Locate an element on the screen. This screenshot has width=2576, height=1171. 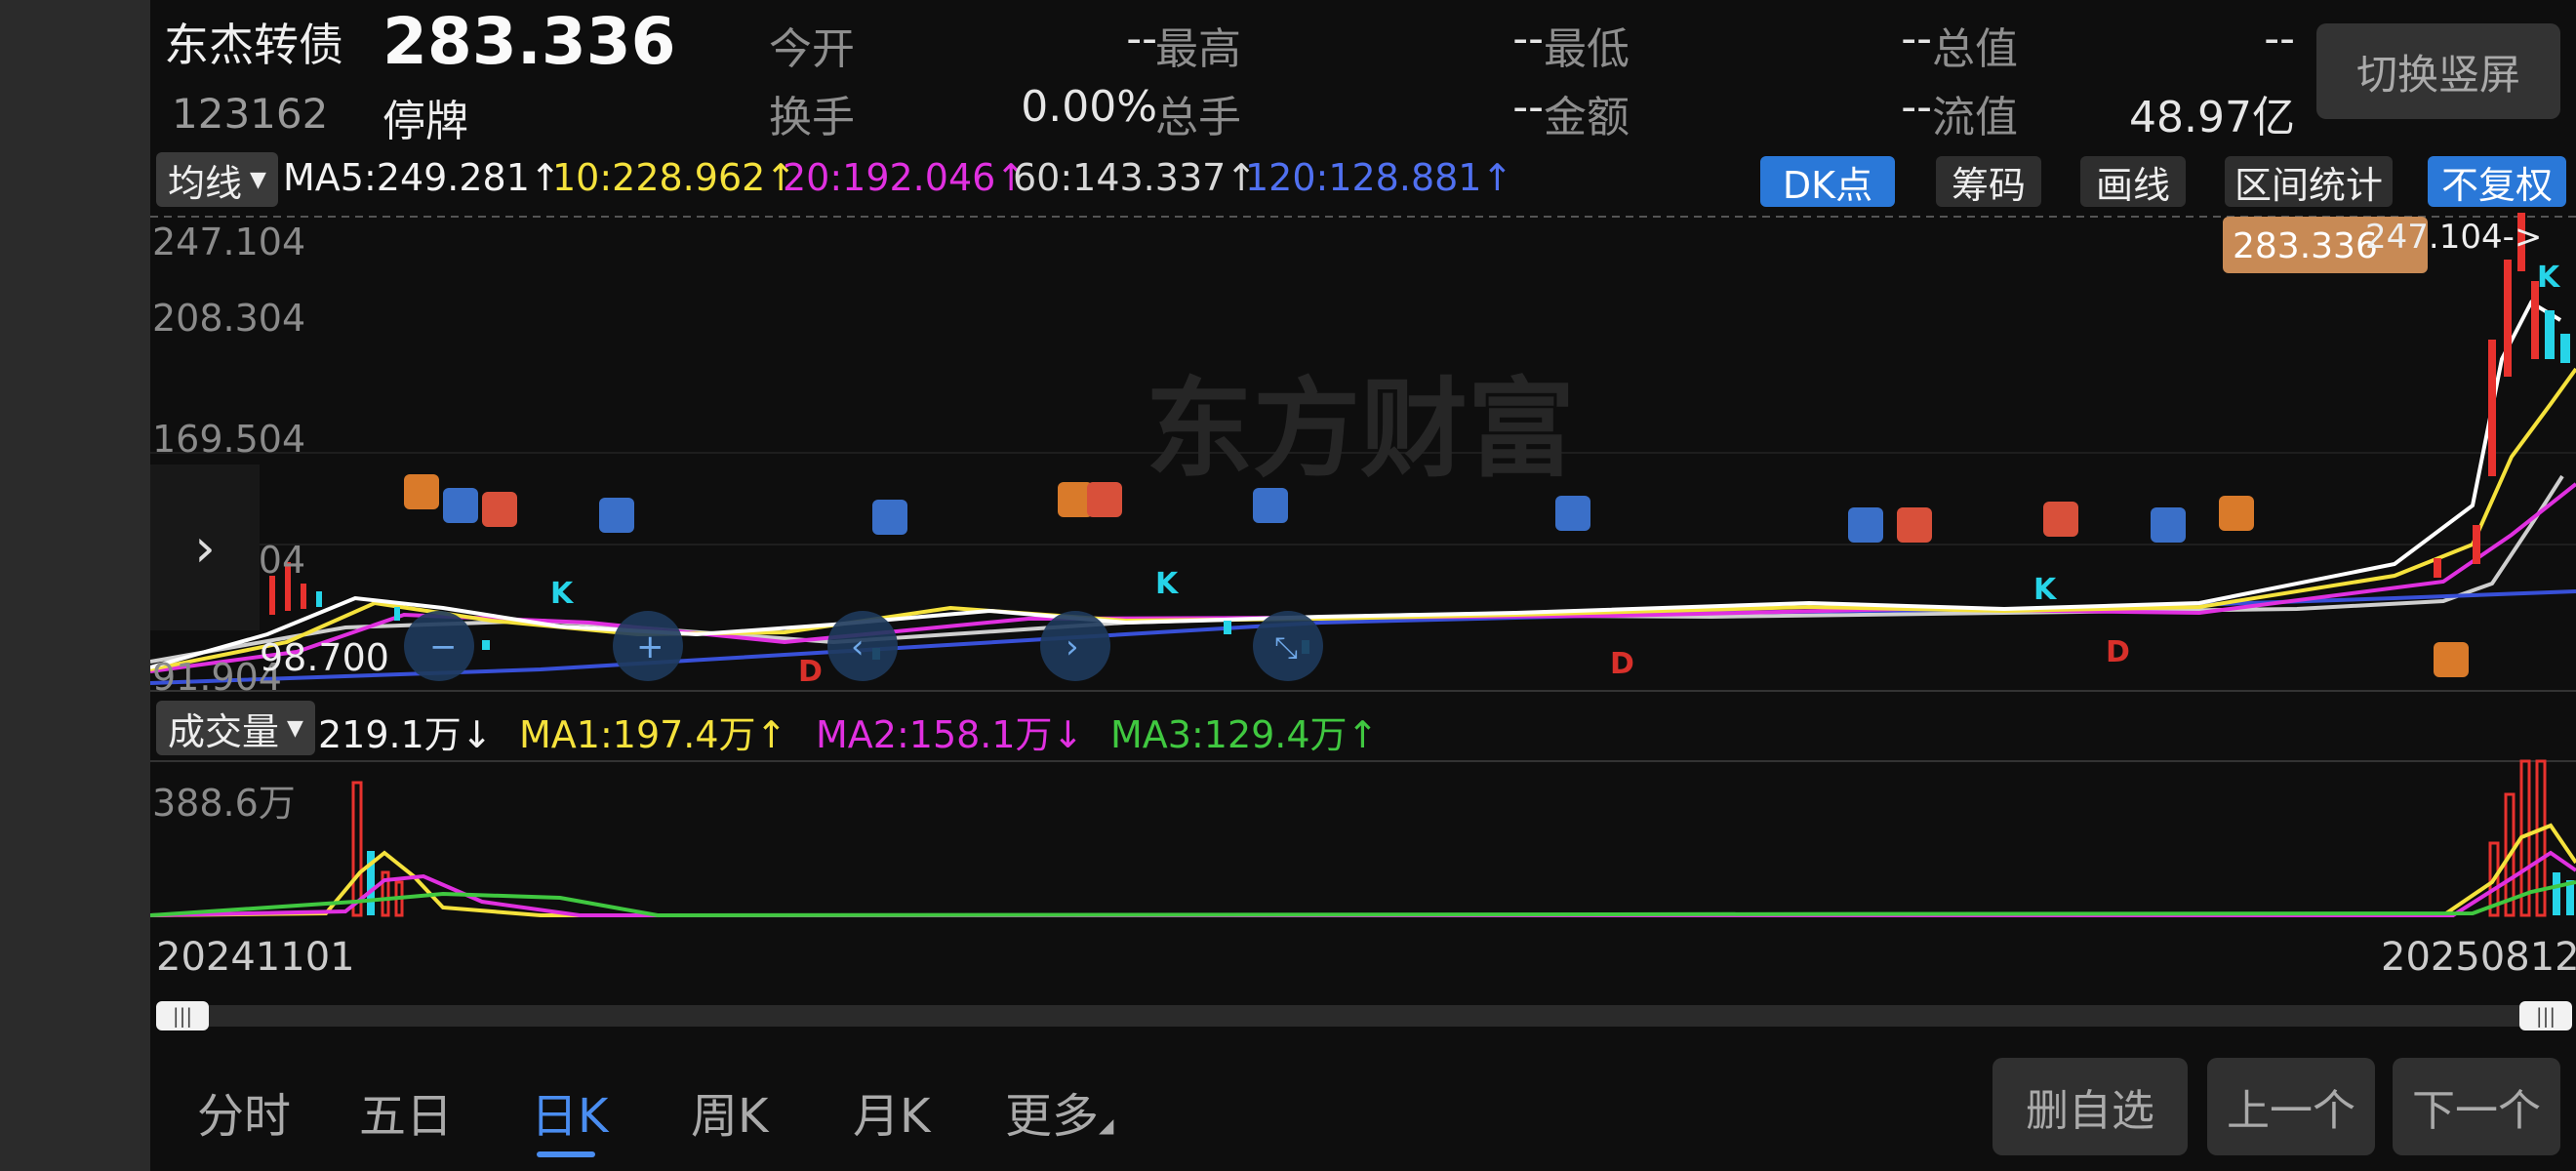
left-gutter is located at coordinates (75, 585).